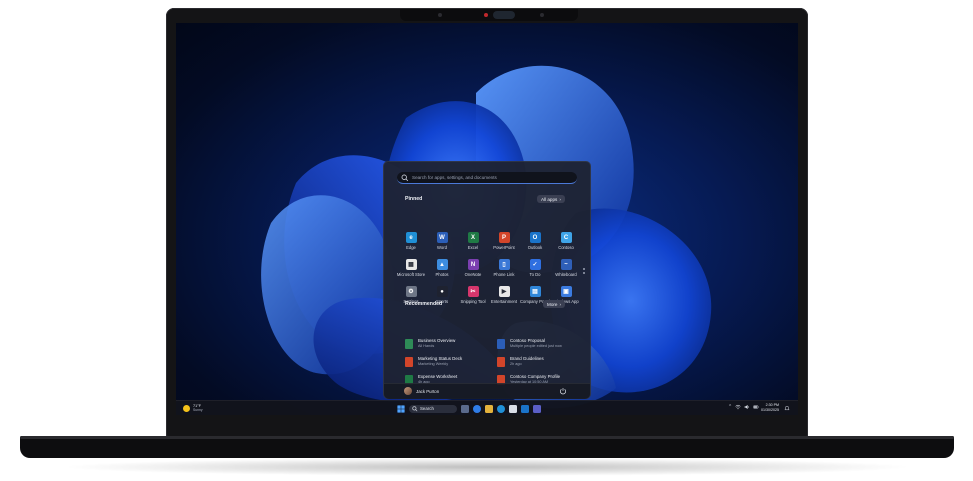  What do you see at coordinates (504, 274) in the screenshot?
I see `pinned-app-label: Phone Link` at bounding box center [504, 274].